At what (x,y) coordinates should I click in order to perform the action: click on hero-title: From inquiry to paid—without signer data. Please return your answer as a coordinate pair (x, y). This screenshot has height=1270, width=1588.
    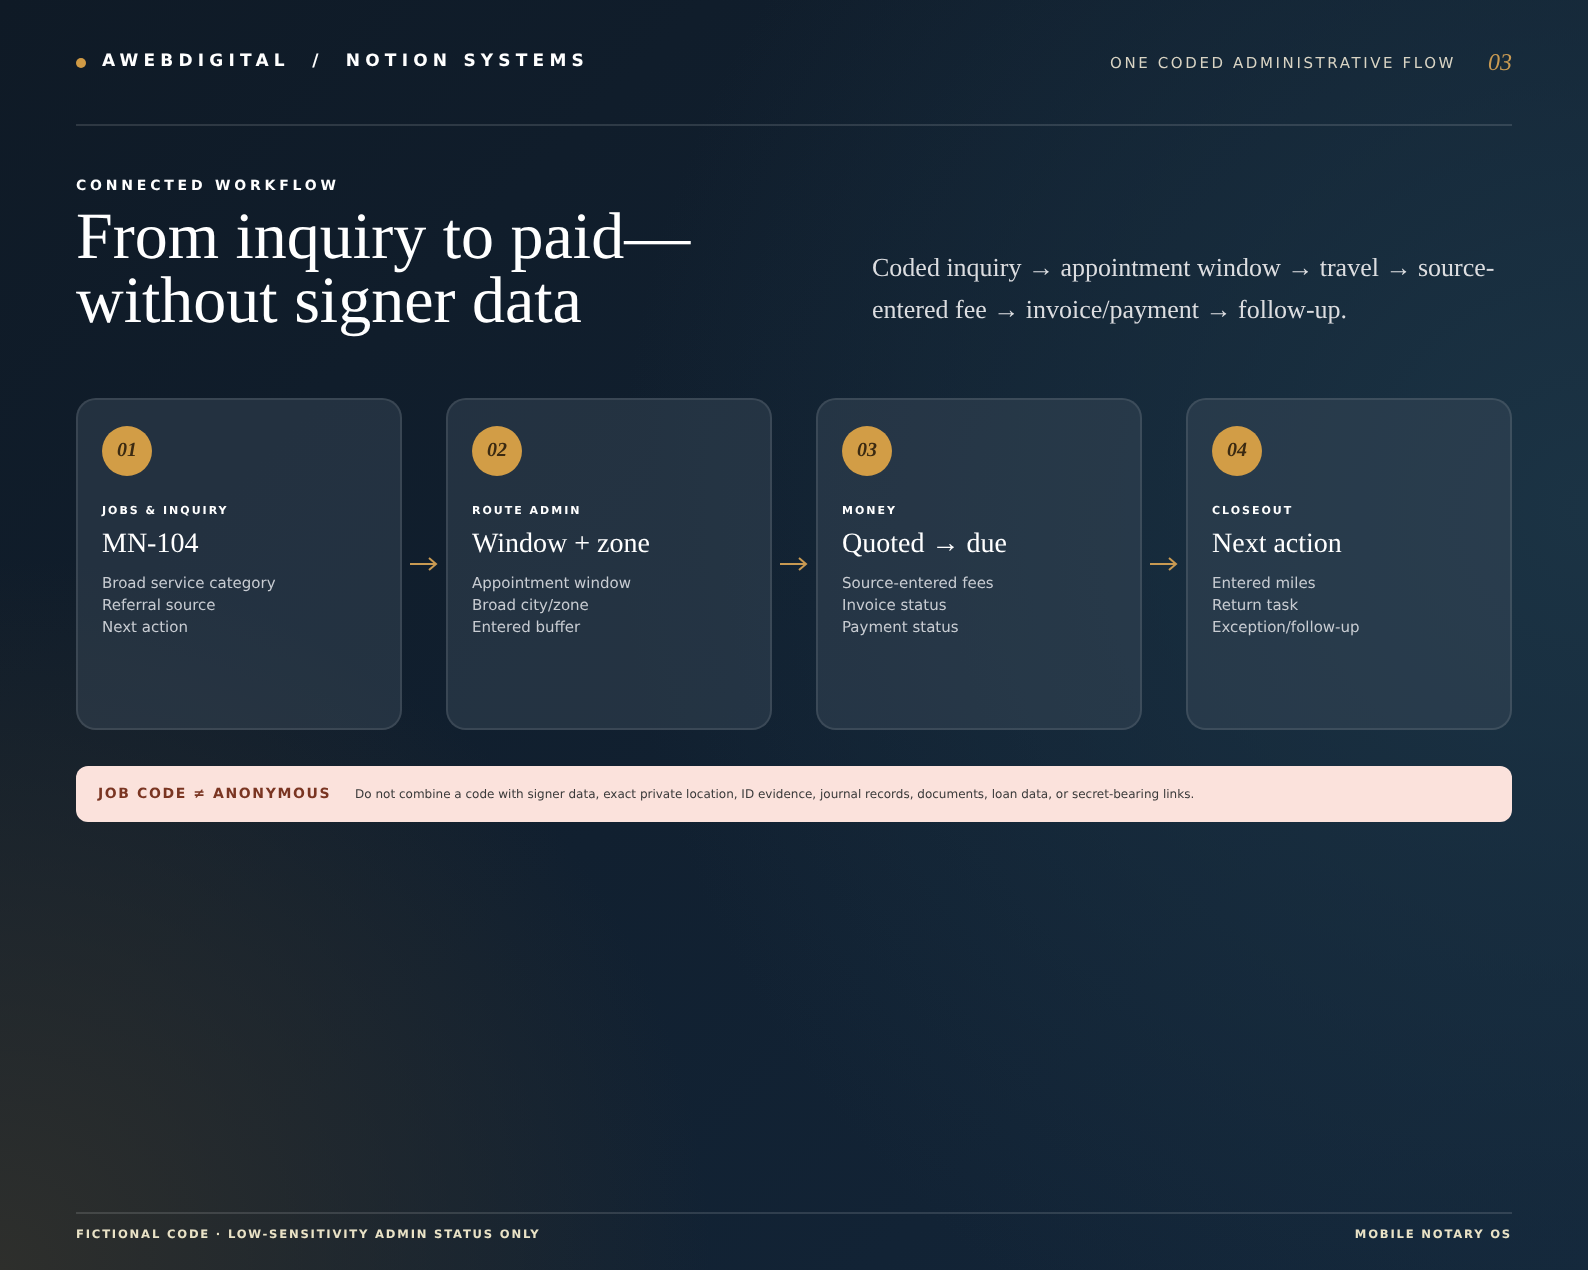
    Looking at the image, I should click on (384, 270).